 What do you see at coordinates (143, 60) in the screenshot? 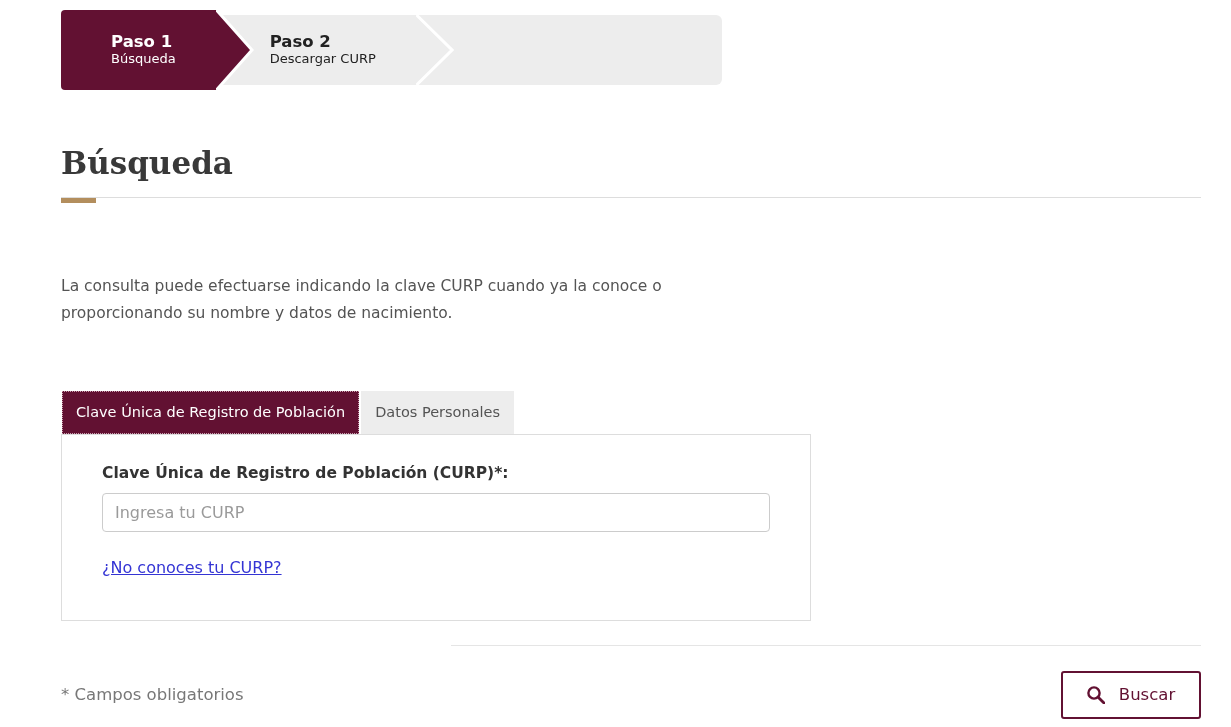
I see `step-subtitle: Búsqueda` at bounding box center [143, 60].